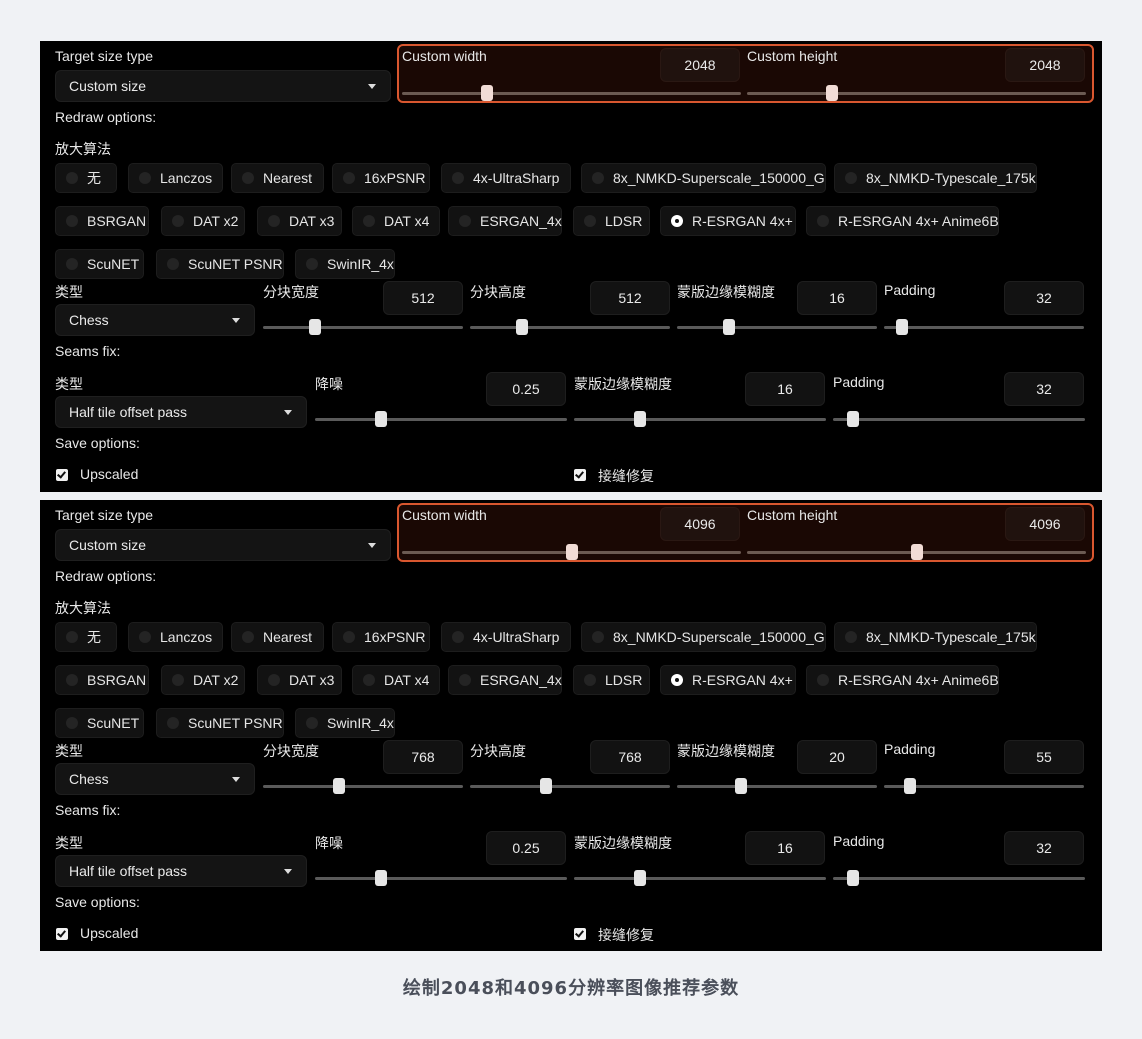 This screenshot has height=1039, width=1142. I want to click on custom-height-input: 4096, so click(1045, 524).